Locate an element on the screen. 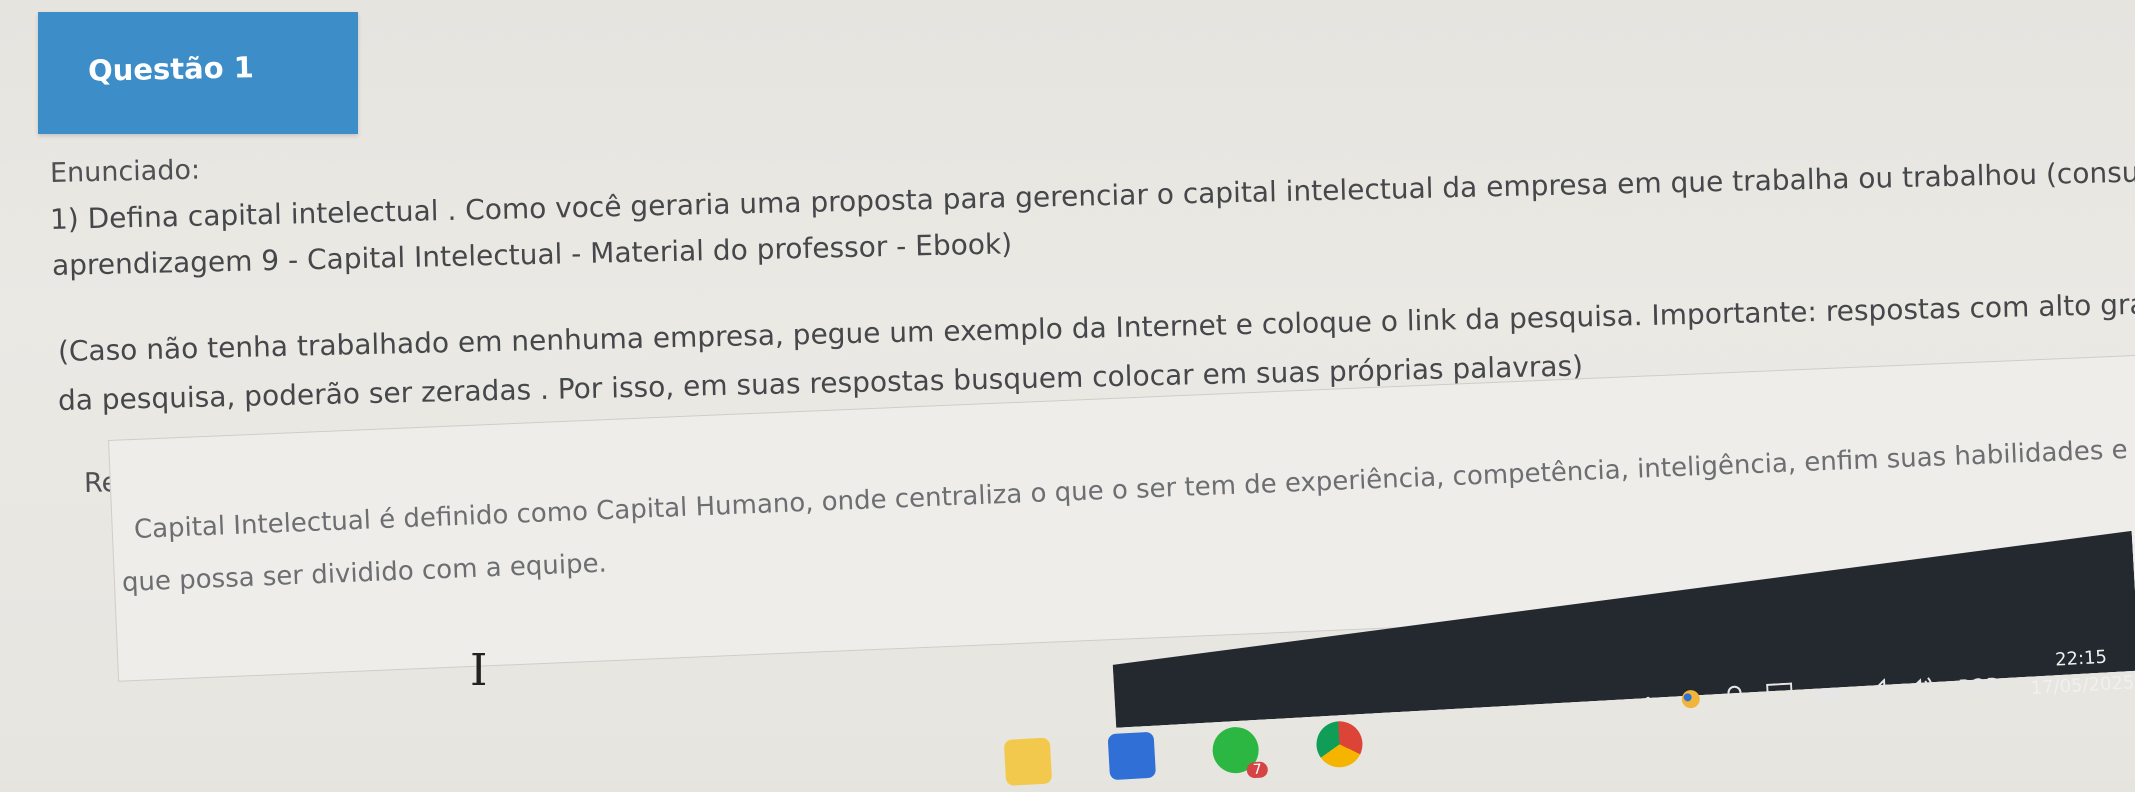 This screenshot has height=792, width=2135. notification-badge: 7 is located at coordinates (1257, 770).